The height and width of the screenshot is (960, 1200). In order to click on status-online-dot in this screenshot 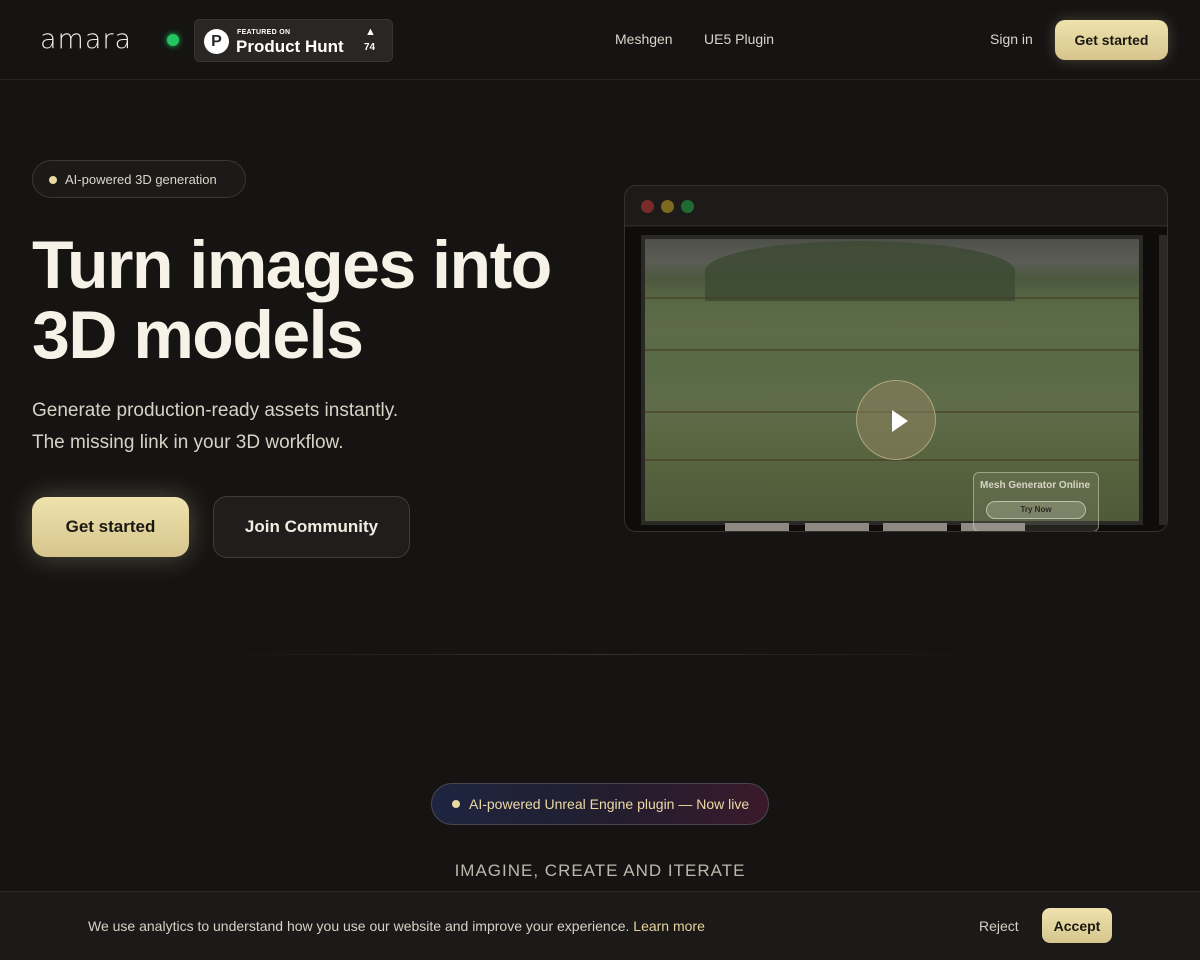, I will do `click(173, 40)`.